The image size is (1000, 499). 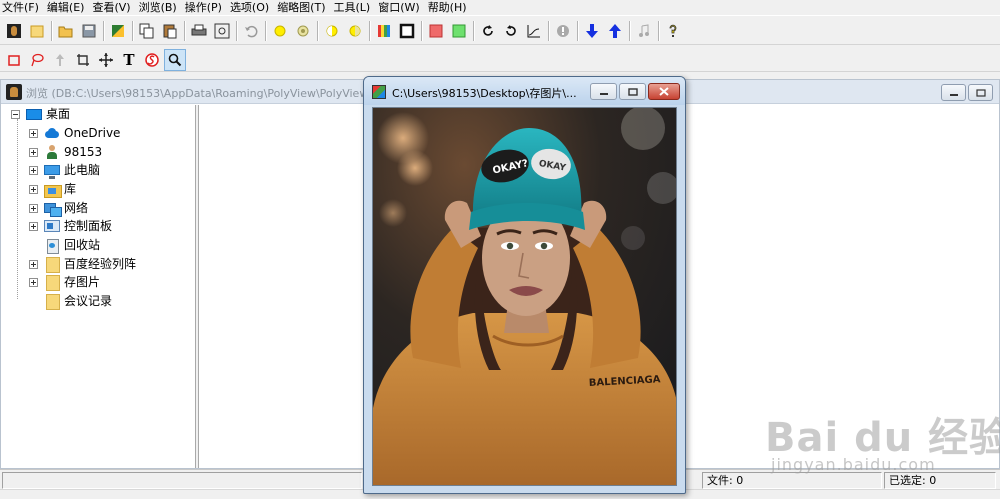 I want to click on crop-tool-icon, so click(x=83, y=60).